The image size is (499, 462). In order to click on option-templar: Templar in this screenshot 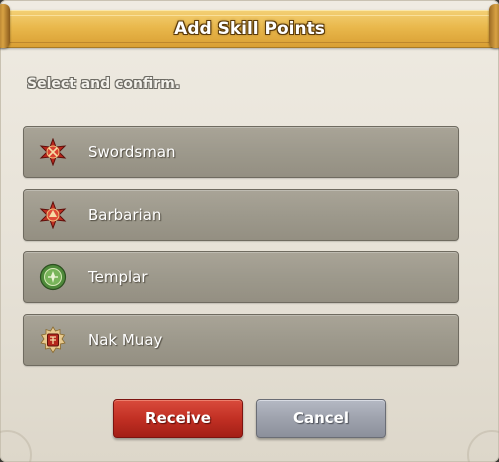, I will do `click(241, 277)`.